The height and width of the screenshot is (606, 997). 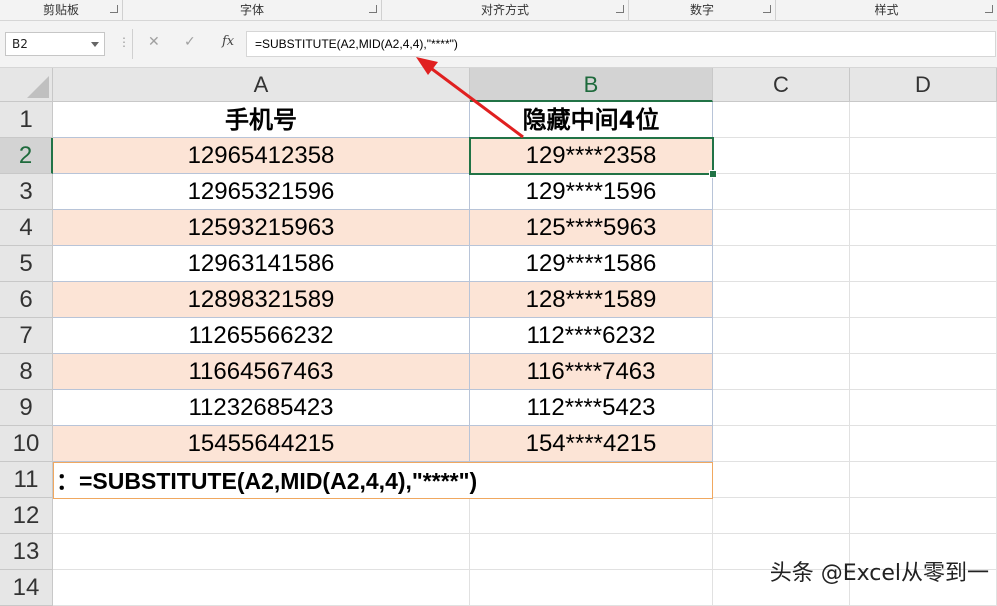 What do you see at coordinates (26, 552) in the screenshot?
I see `row-header: 13` at bounding box center [26, 552].